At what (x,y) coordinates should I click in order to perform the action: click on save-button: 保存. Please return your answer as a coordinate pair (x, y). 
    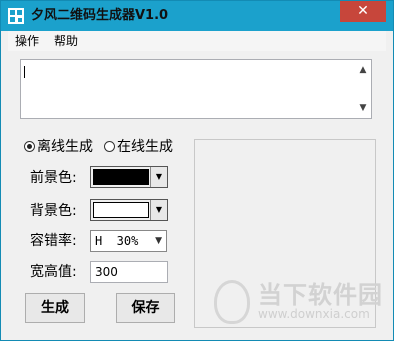
    Looking at the image, I should click on (145, 308).